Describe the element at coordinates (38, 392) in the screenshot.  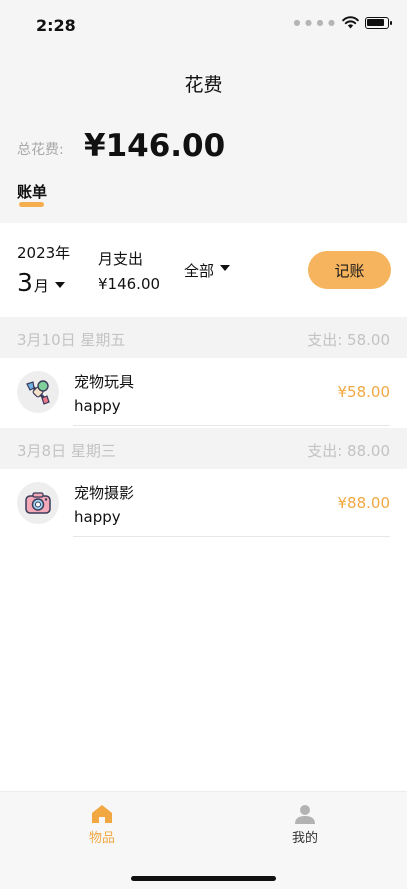
I see `pet-toy-icon` at that location.